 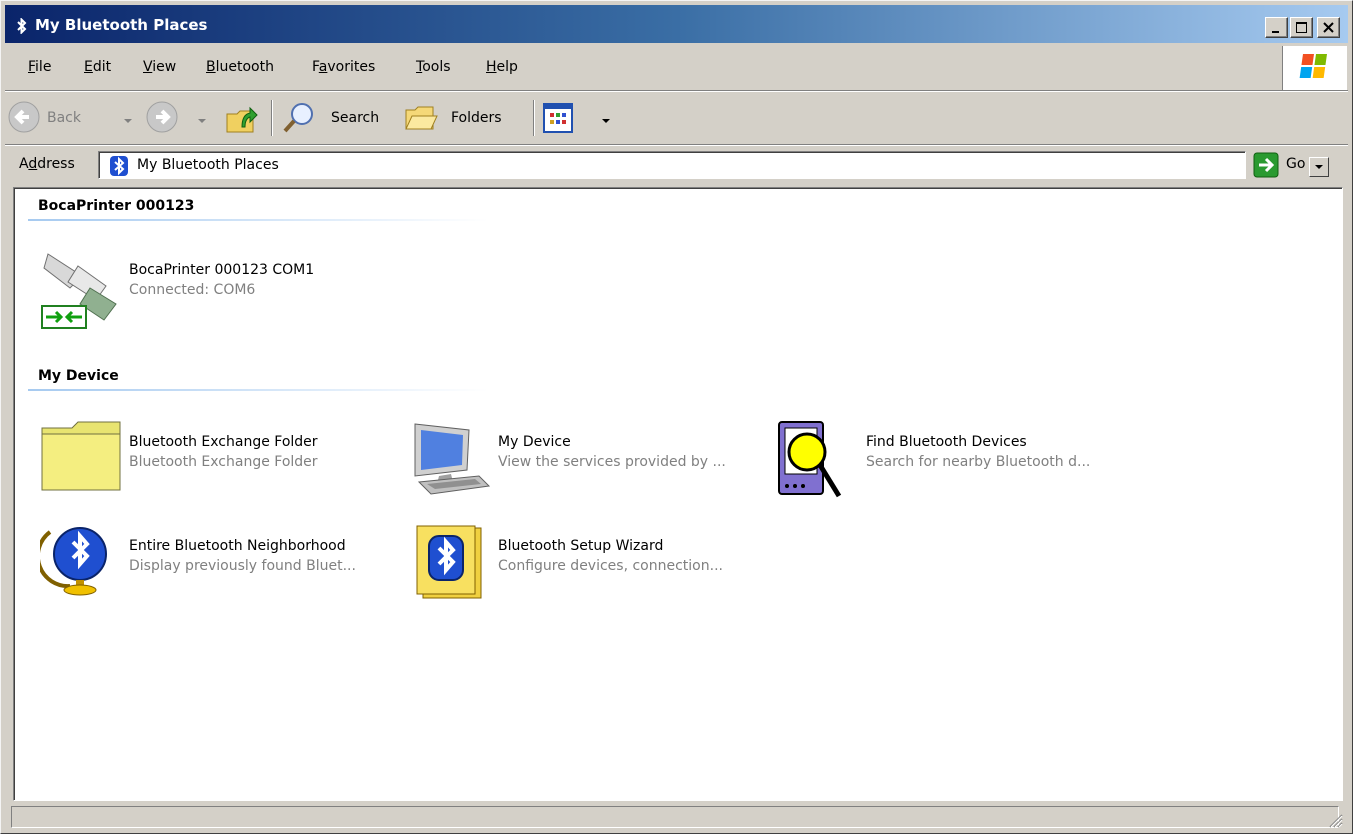 What do you see at coordinates (78, 376) in the screenshot?
I see `group-header: My Device` at bounding box center [78, 376].